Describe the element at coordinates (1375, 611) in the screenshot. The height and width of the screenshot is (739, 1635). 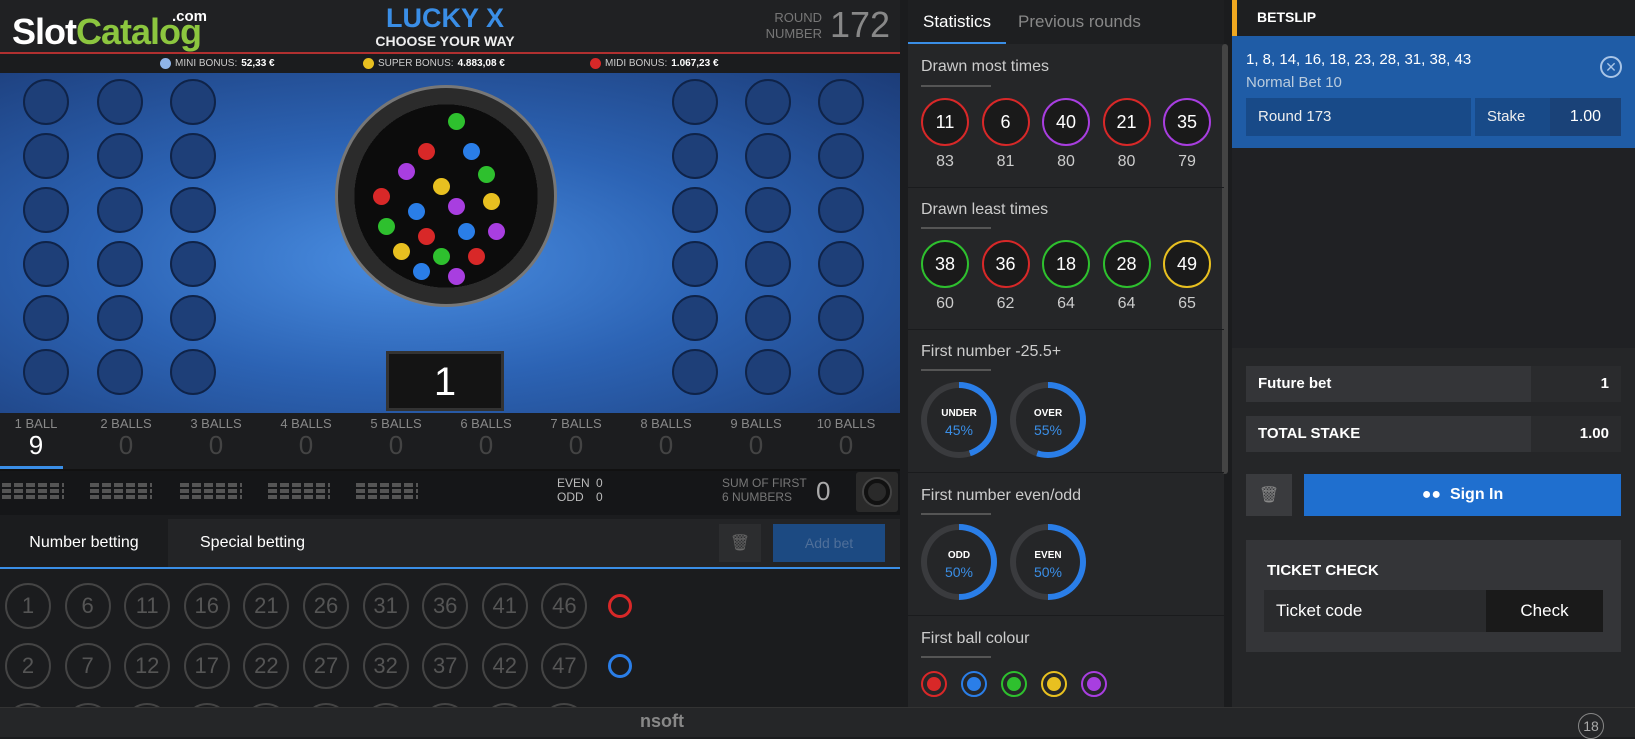
I see `ticket-code-input: Ticket code` at that location.